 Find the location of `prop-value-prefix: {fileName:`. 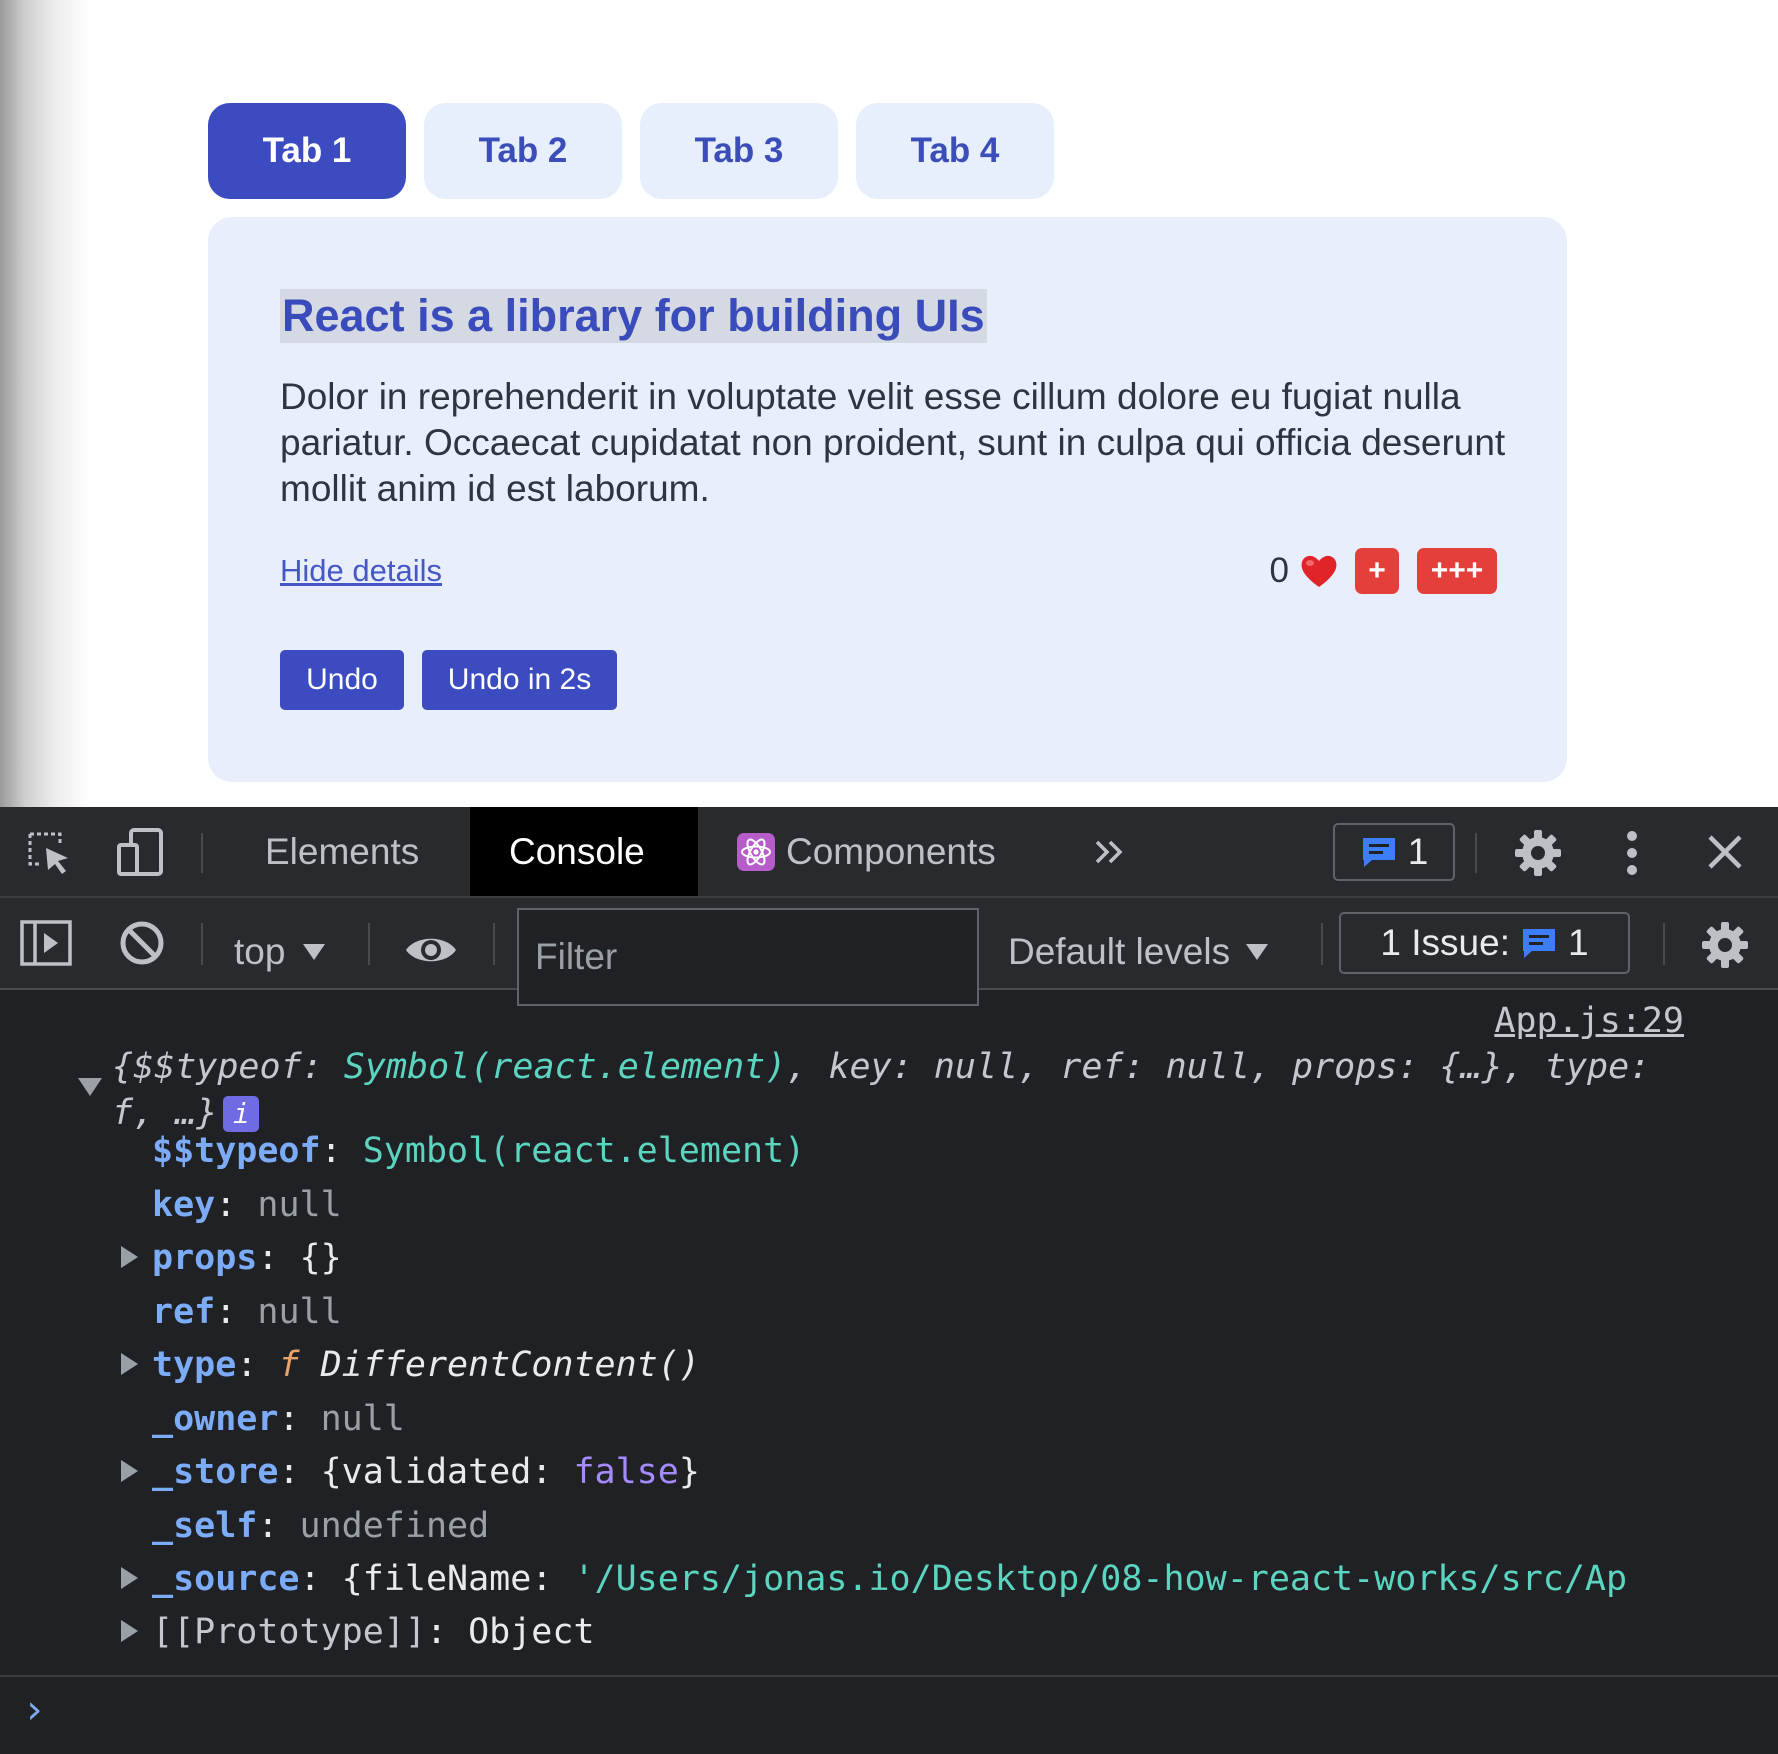

prop-value-prefix: {fileName: is located at coordinates (457, 1579).